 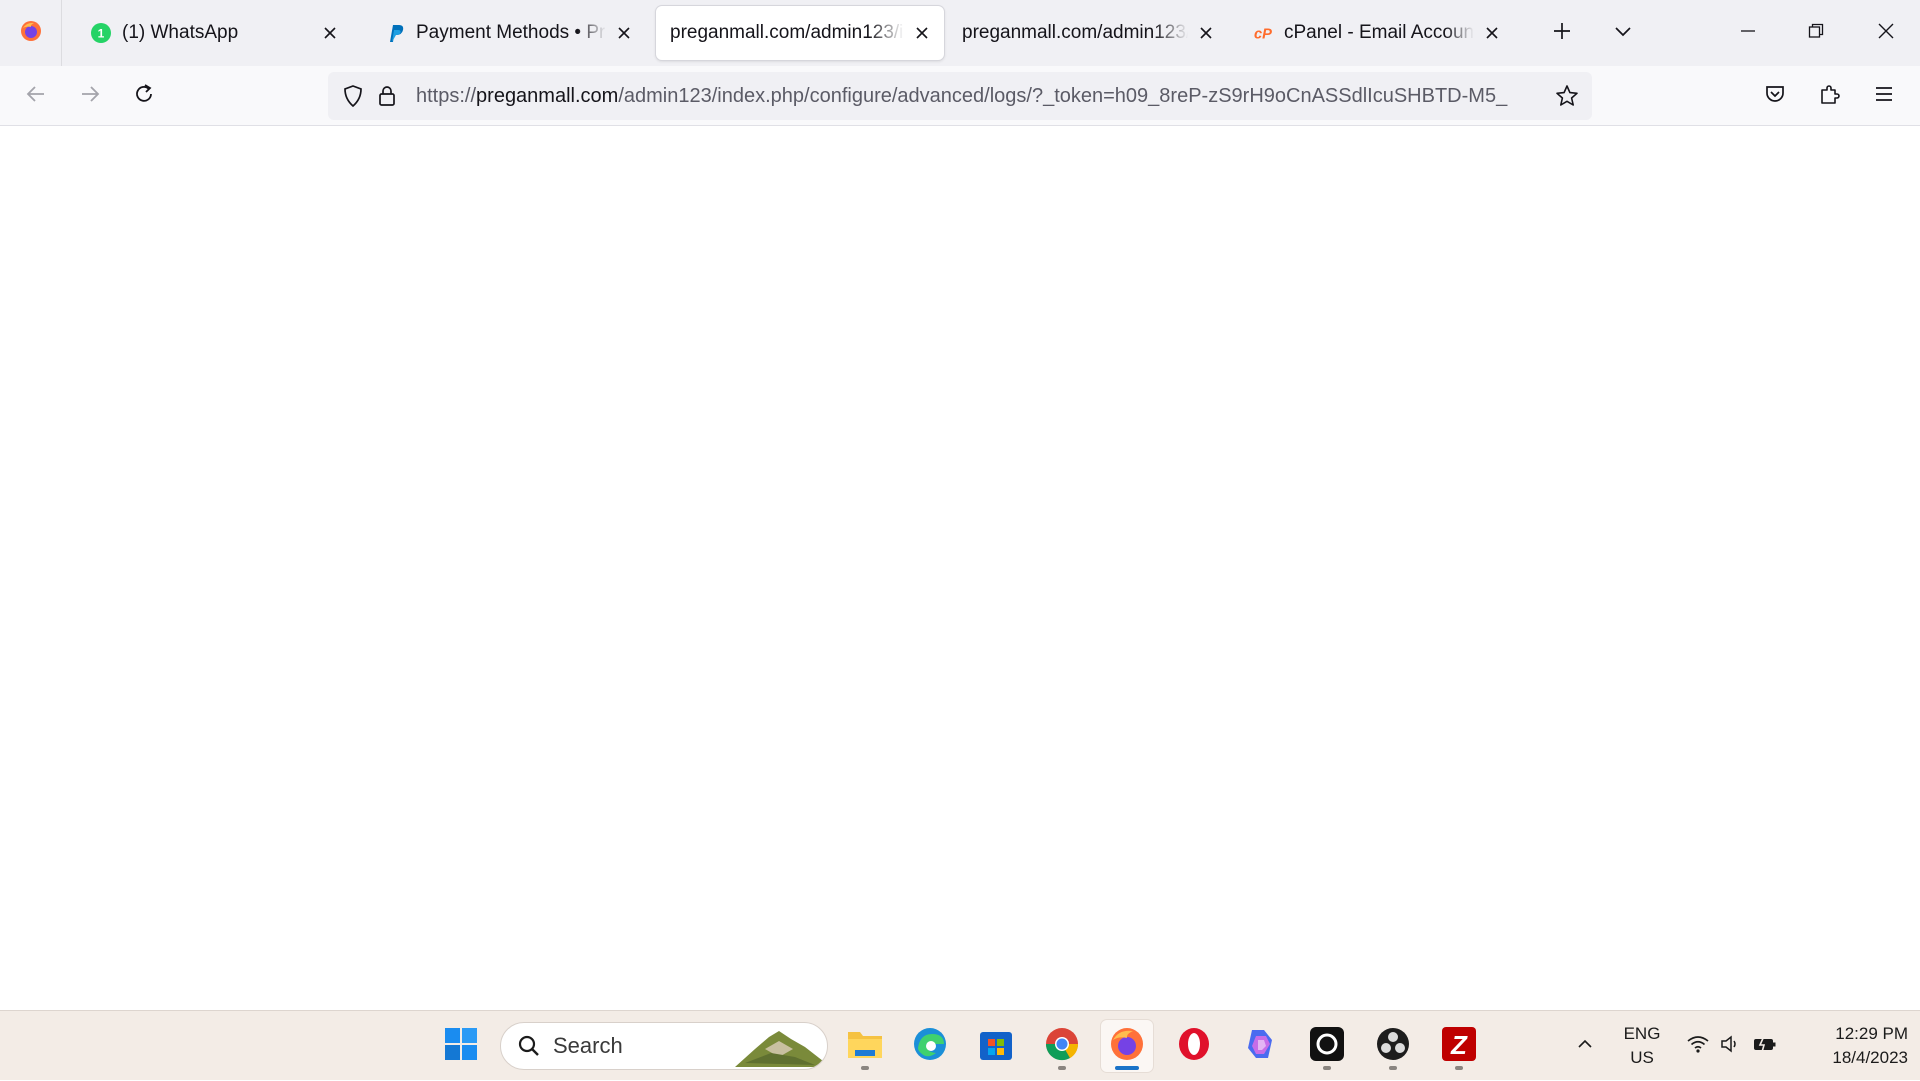 I want to click on search-highlight-image, so click(x=779, y=1048).